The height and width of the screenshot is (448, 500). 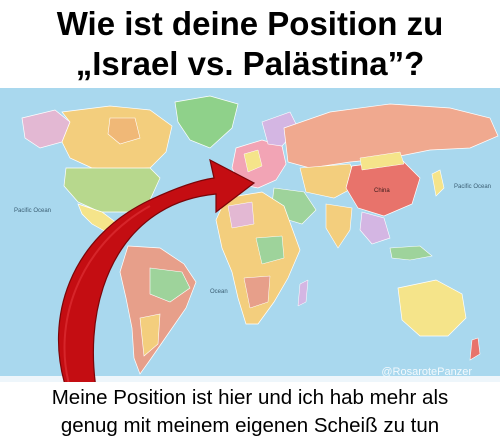 I want to click on title-line-1: Wie ist deine Position zu, so click(x=250, y=23).